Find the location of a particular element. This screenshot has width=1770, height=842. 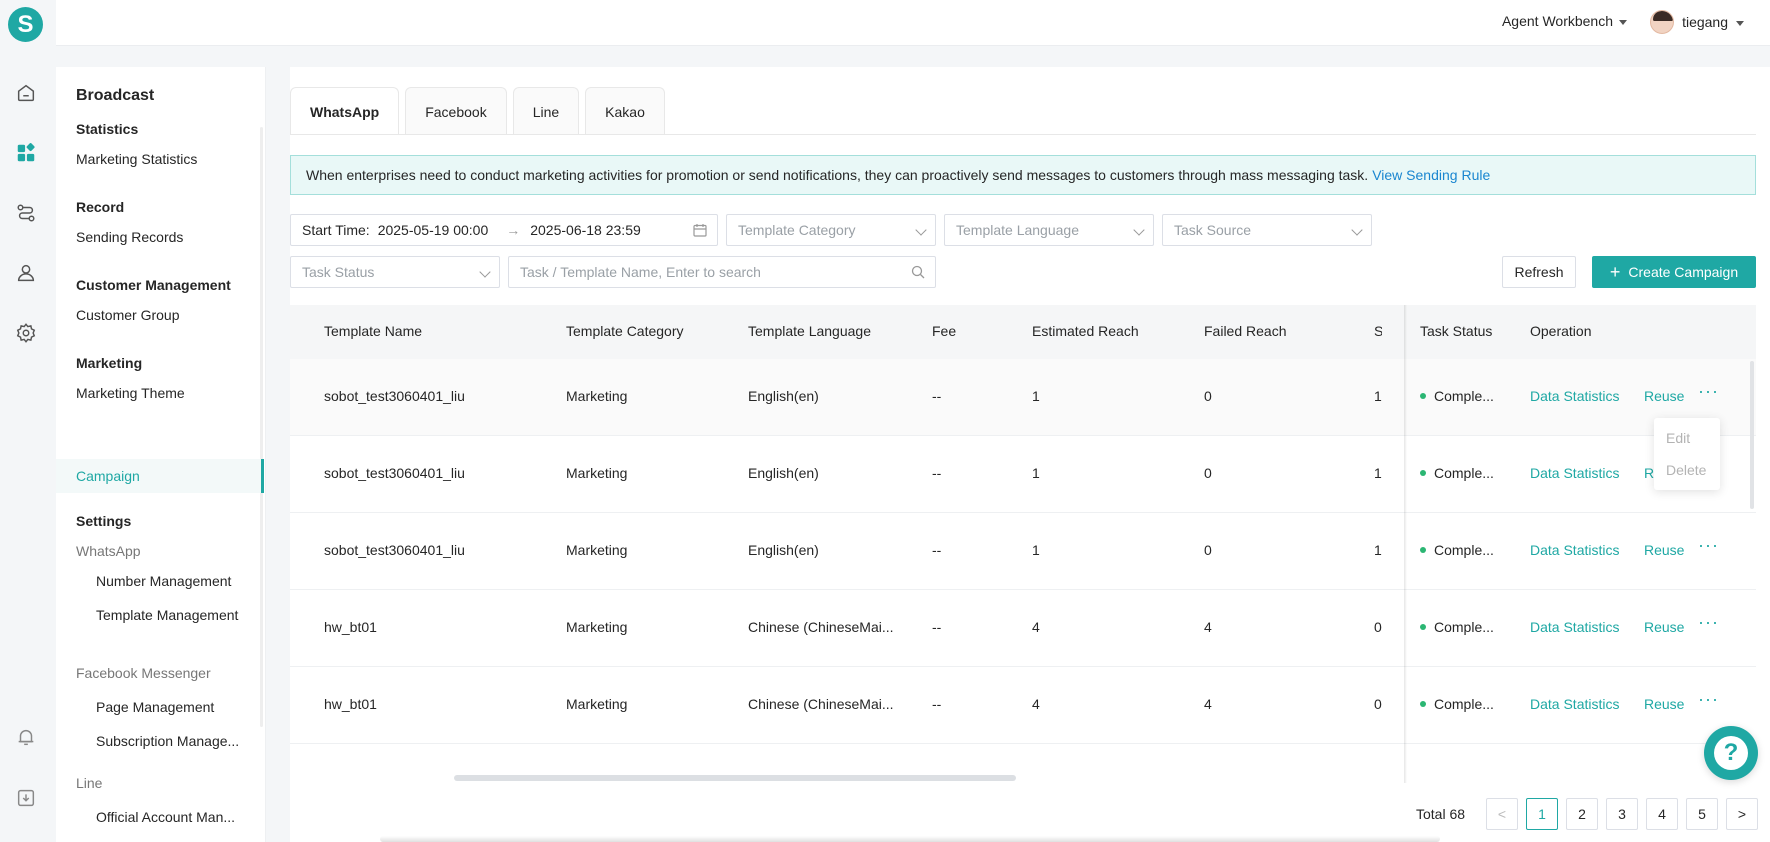

workbench-label: Agent Workbench is located at coordinates (1557, 21).